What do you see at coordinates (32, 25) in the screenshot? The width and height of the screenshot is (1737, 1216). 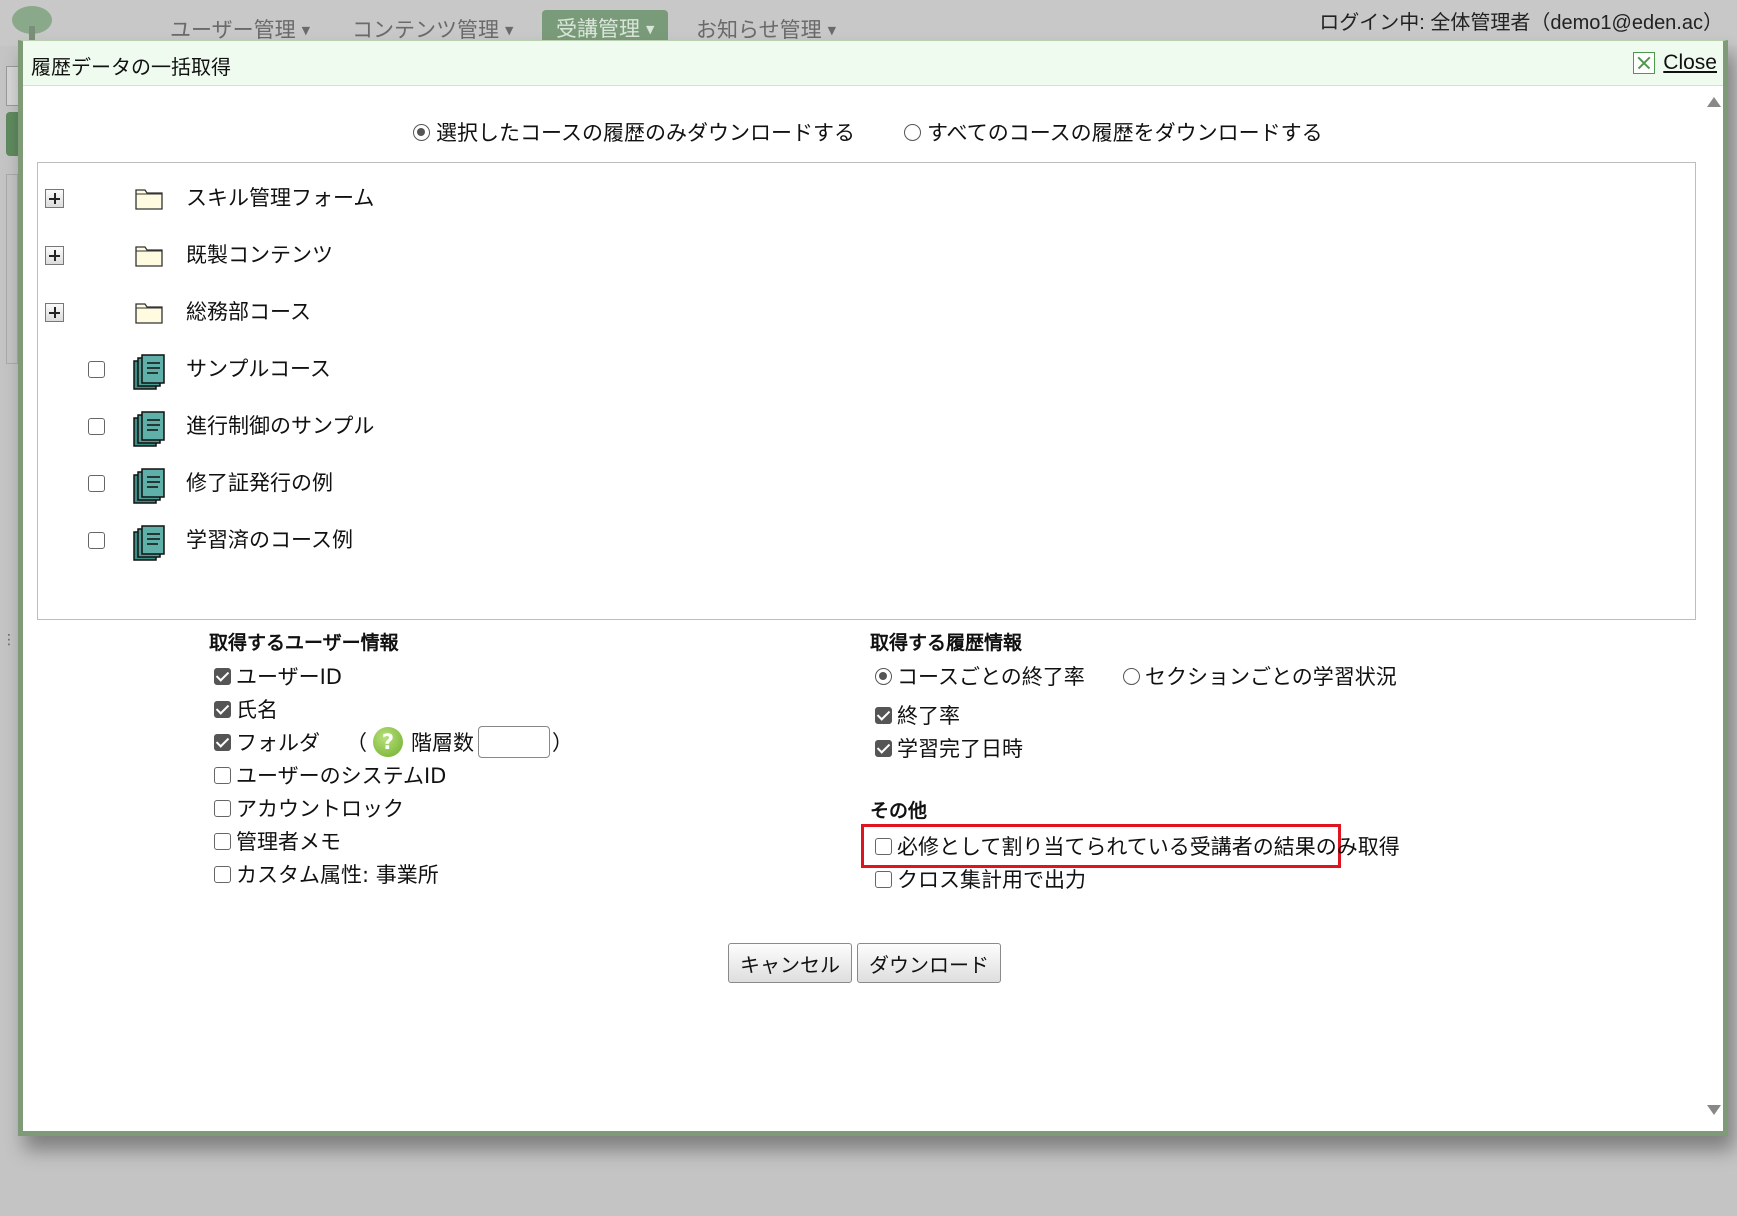 I see `tree-logo-icon` at bounding box center [32, 25].